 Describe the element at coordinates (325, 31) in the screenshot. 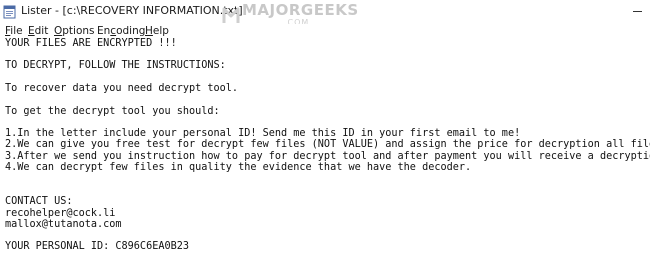

I see `menu-bar: File Edit Options Encoding Help` at that location.